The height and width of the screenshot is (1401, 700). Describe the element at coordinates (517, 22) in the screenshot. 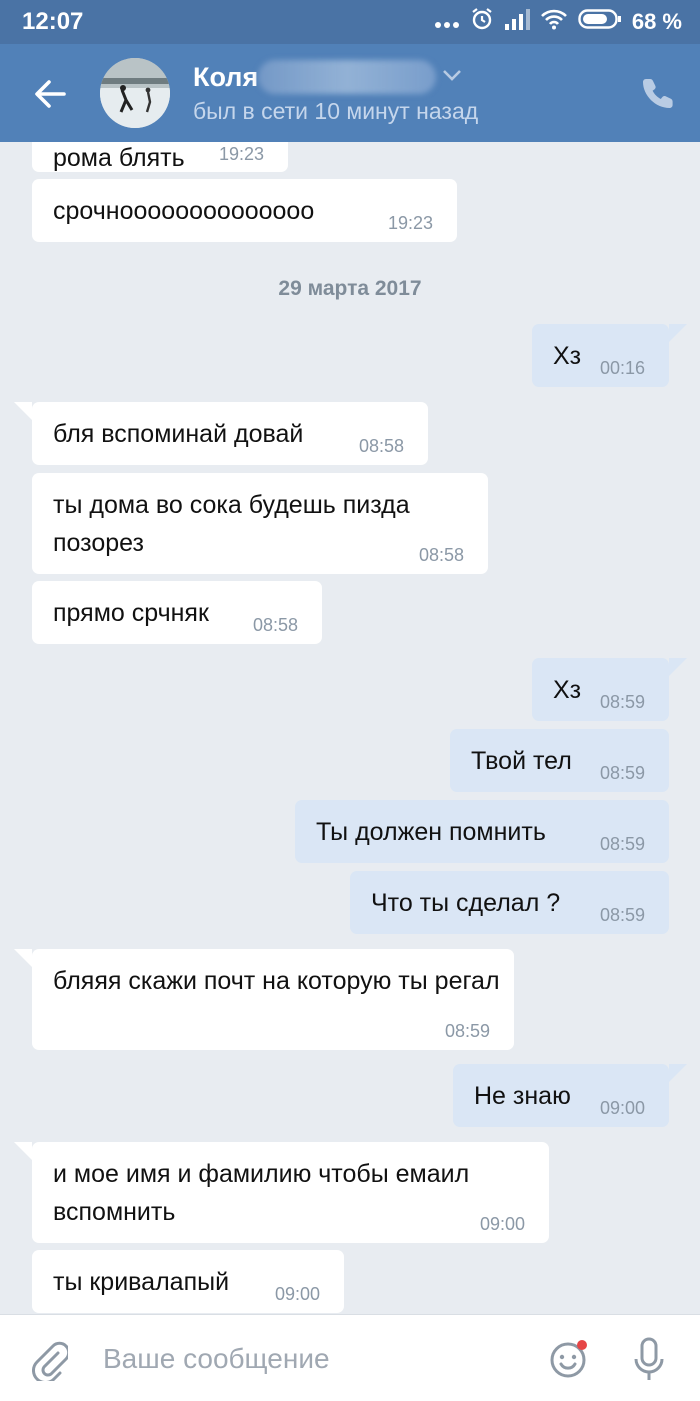

I see `signal-icon` at that location.